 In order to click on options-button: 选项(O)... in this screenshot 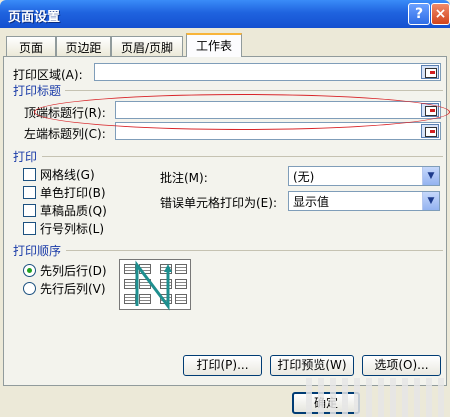, I will do `click(401, 365)`.